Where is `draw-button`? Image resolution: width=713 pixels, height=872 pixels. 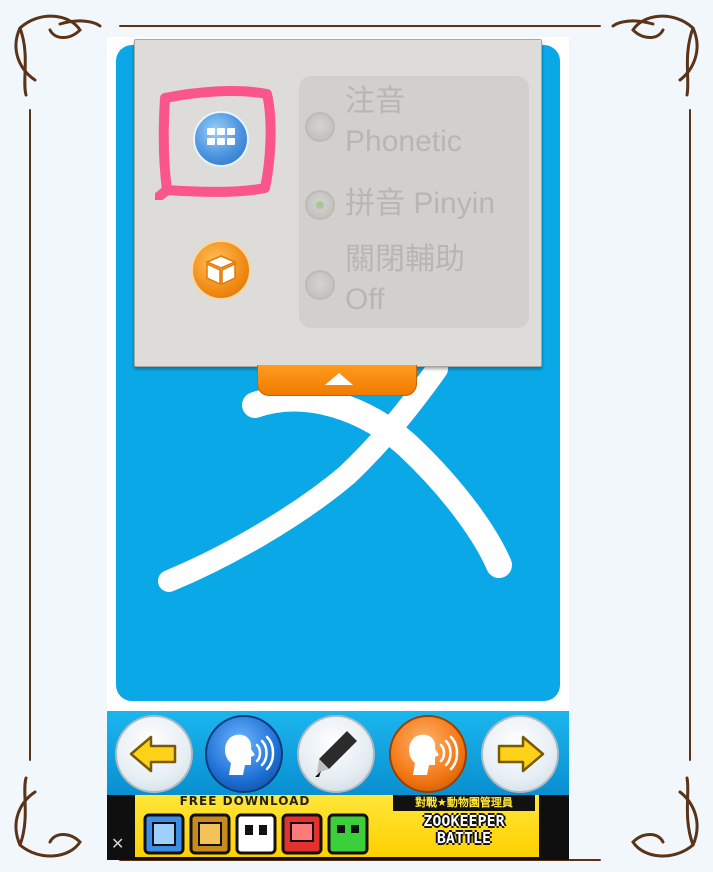
draw-button is located at coordinates (336, 754).